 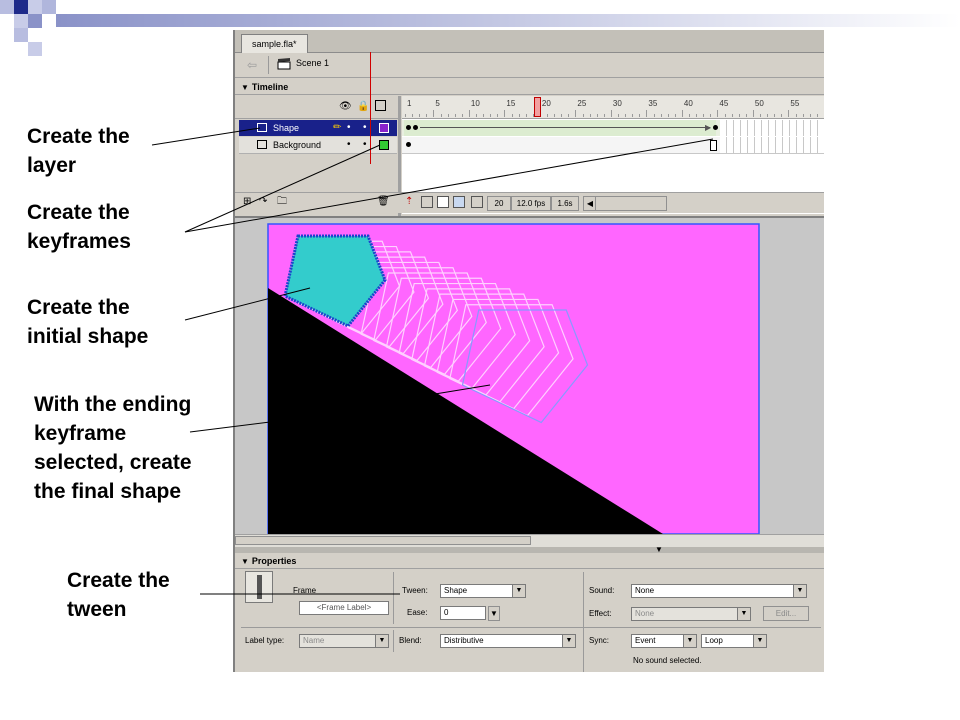 What do you see at coordinates (459, 202) in the screenshot?
I see `edit-multiple-frames-icon` at bounding box center [459, 202].